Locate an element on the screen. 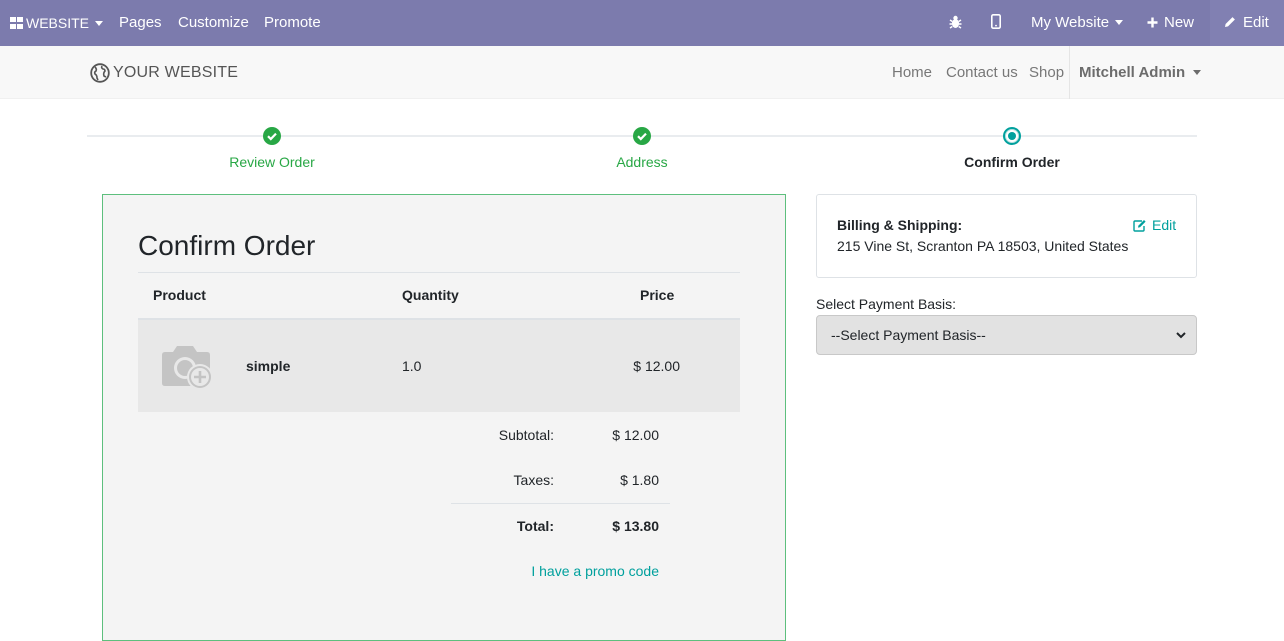 The image size is (1284, 641). new-button: New is located at coordinates (1170, 23).